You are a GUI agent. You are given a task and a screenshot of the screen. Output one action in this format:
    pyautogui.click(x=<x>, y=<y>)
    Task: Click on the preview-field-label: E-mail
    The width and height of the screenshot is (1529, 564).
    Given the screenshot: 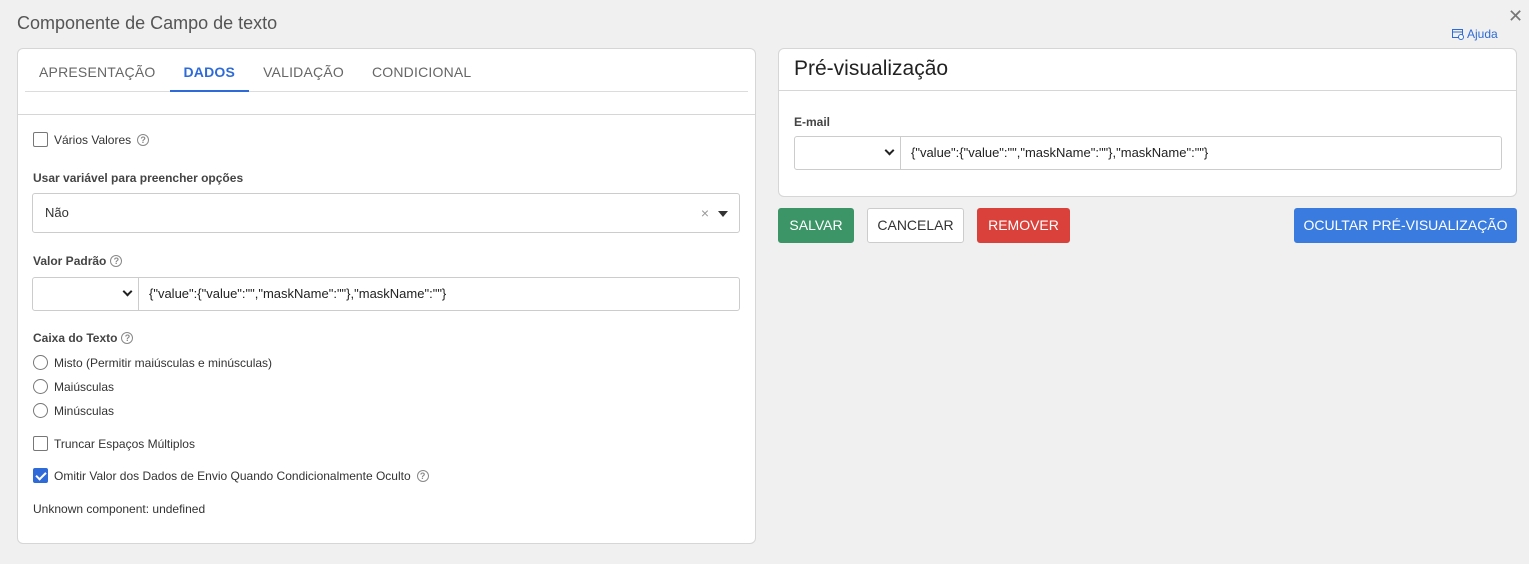 What is the action you would take?
    pyautogui.click(x=812, y=122)
    